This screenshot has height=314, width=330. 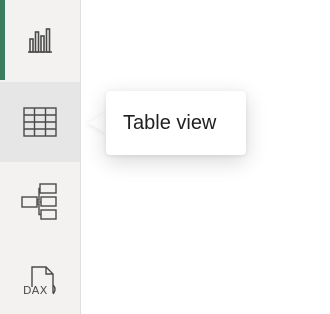 I want to click on model-view-button, so click(x=40, y=202).